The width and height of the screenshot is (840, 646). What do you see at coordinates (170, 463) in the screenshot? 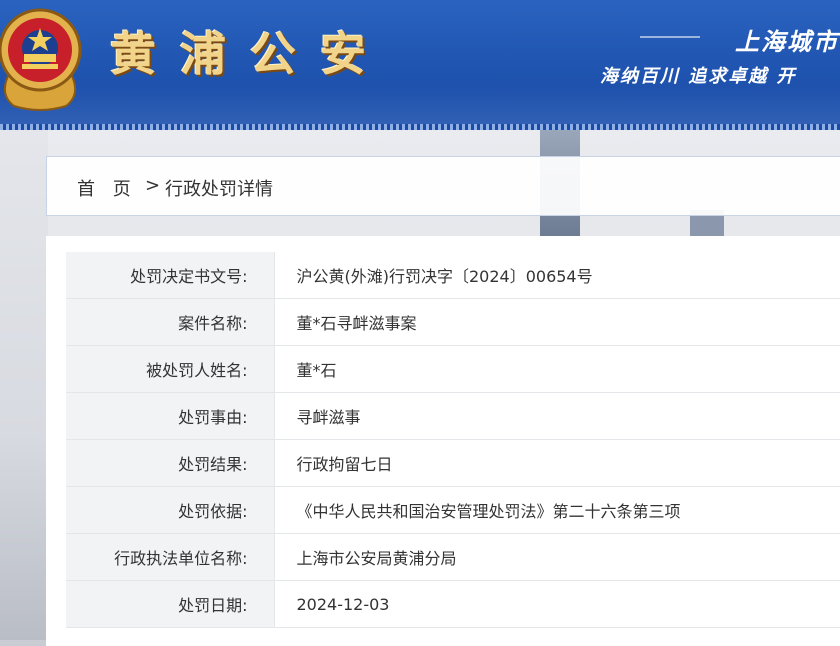
I see `row-label: 处罚结果:` at bounding box center [170, 463].